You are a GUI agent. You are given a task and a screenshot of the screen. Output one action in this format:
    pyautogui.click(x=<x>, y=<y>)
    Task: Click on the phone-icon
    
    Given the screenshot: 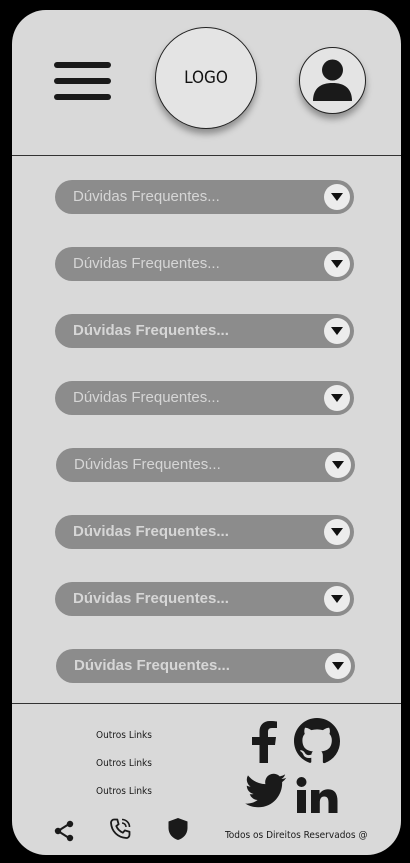 What is the action you would take?
    pyautogui.click(x=120, y=829)
    